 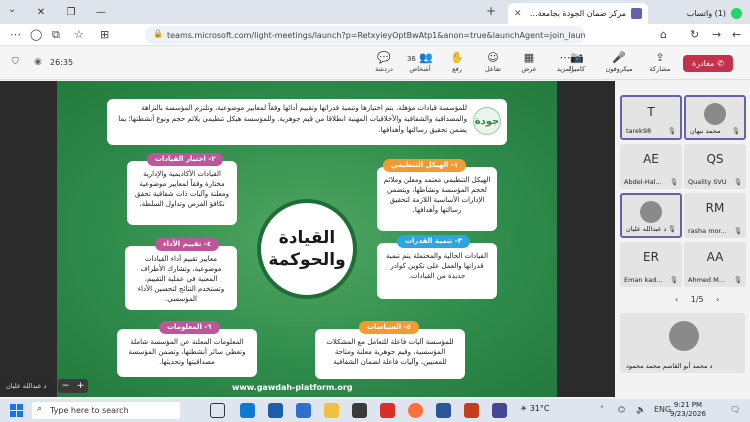 I want to click on teams-icon, so click(x=499, y=410).